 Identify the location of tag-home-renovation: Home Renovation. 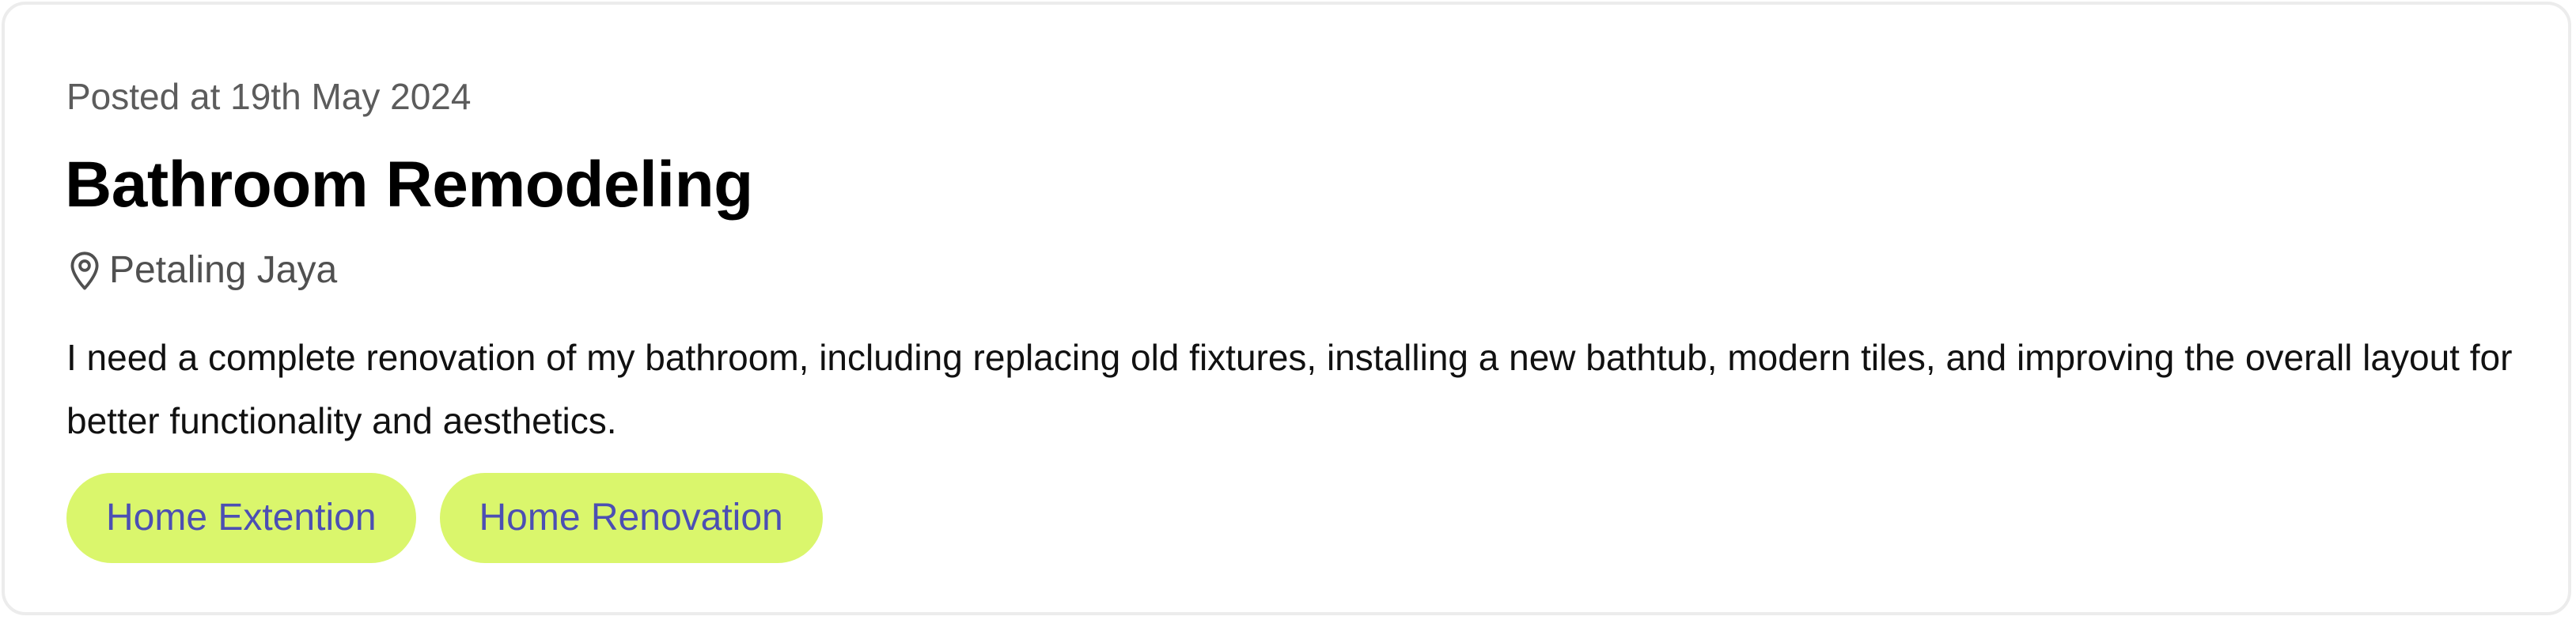
(631, 518).